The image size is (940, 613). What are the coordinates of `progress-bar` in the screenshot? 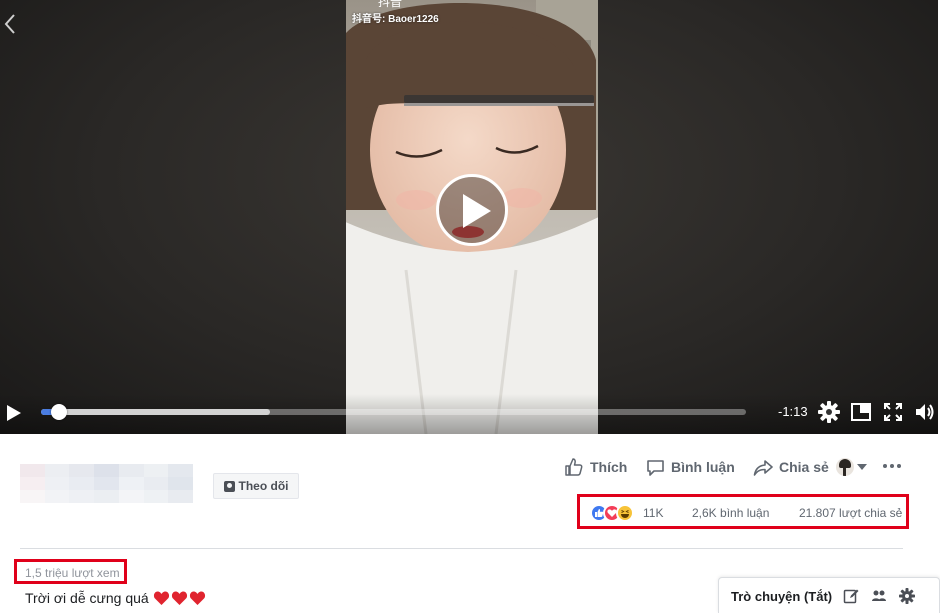 It's located at (393, 412).